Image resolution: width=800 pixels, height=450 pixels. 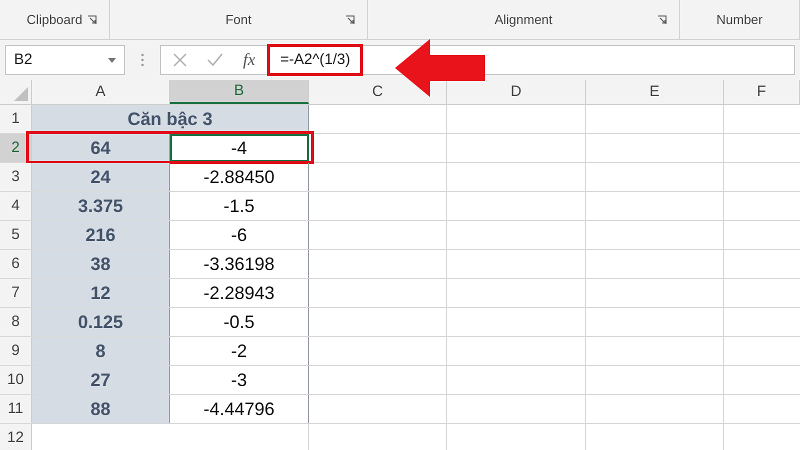 What do you see at coordinates (239, 264) in the screenshot?
I see `table-cell: -3.36198` at bounding box center [239, 264].